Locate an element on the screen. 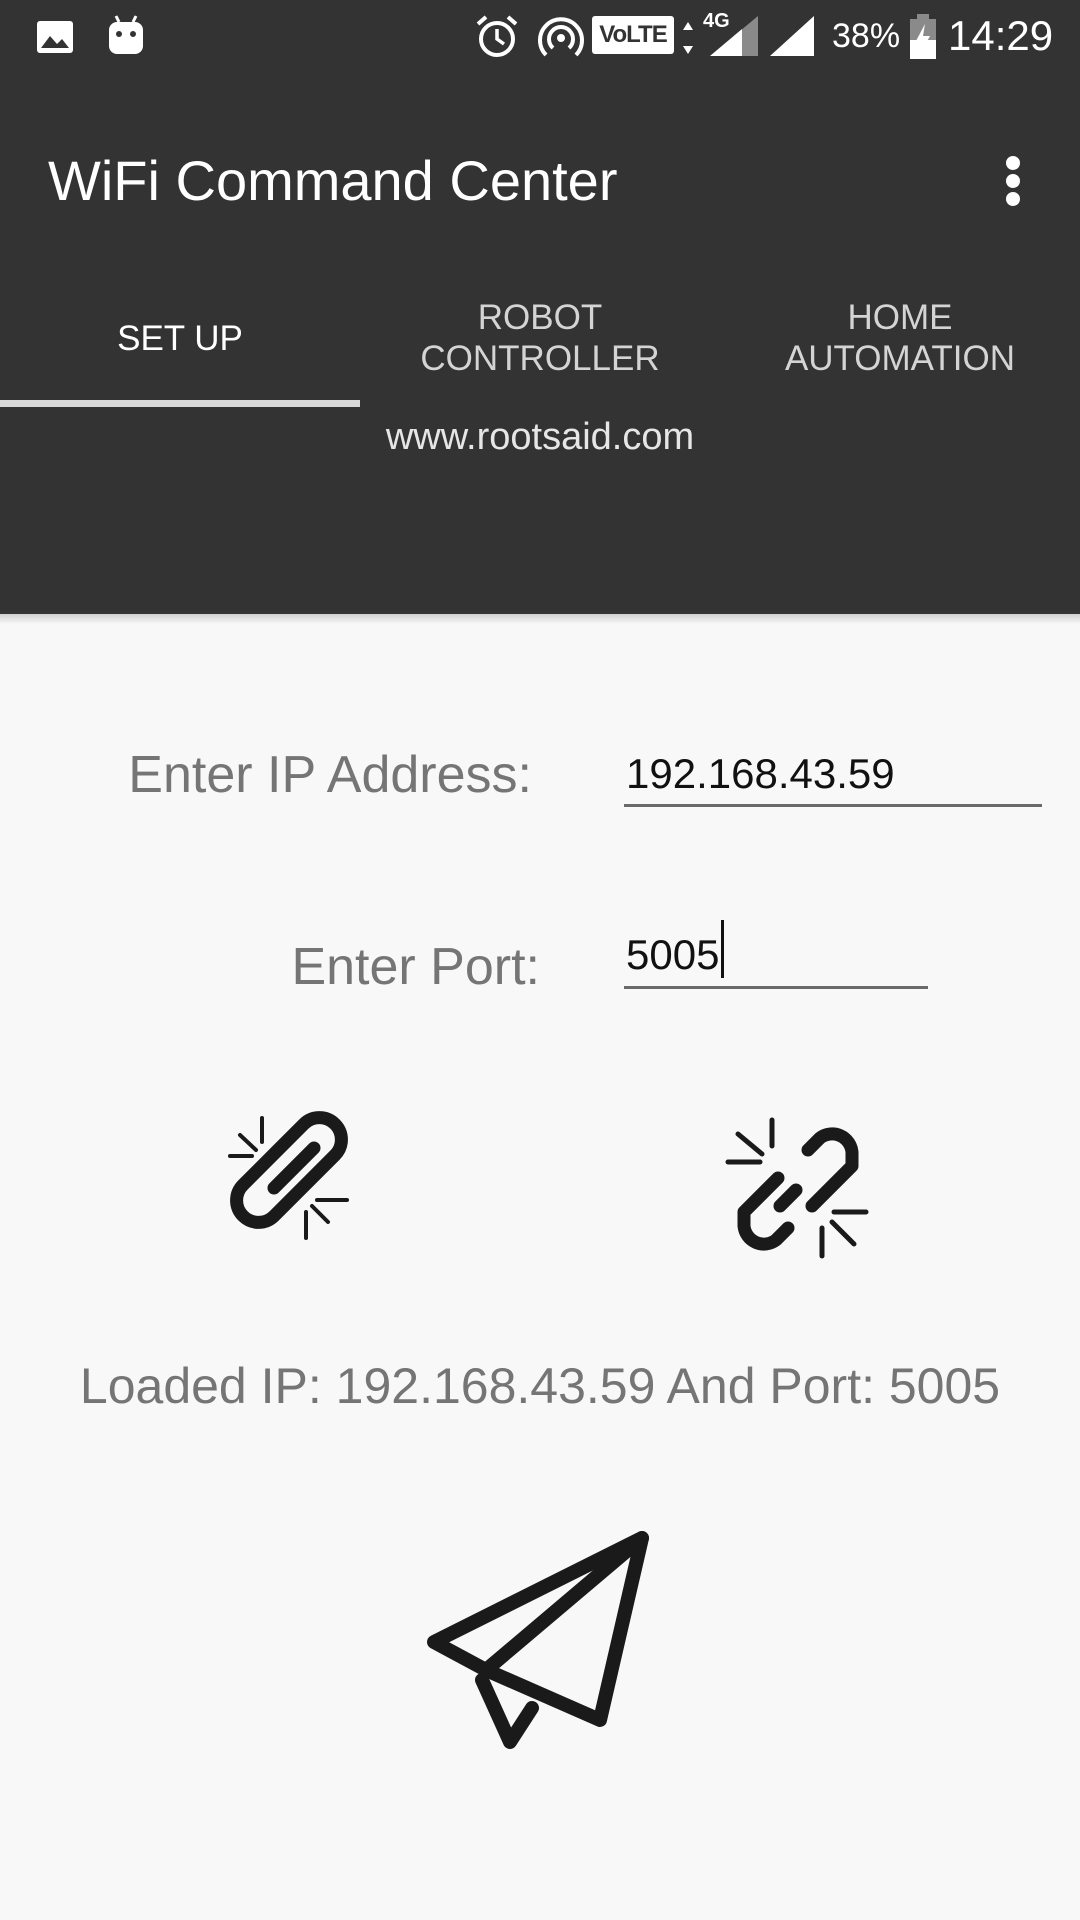 This screenshot has width=1080, height=1920. website-link: www.rootsaid.com is located at coordinates (540, 437).